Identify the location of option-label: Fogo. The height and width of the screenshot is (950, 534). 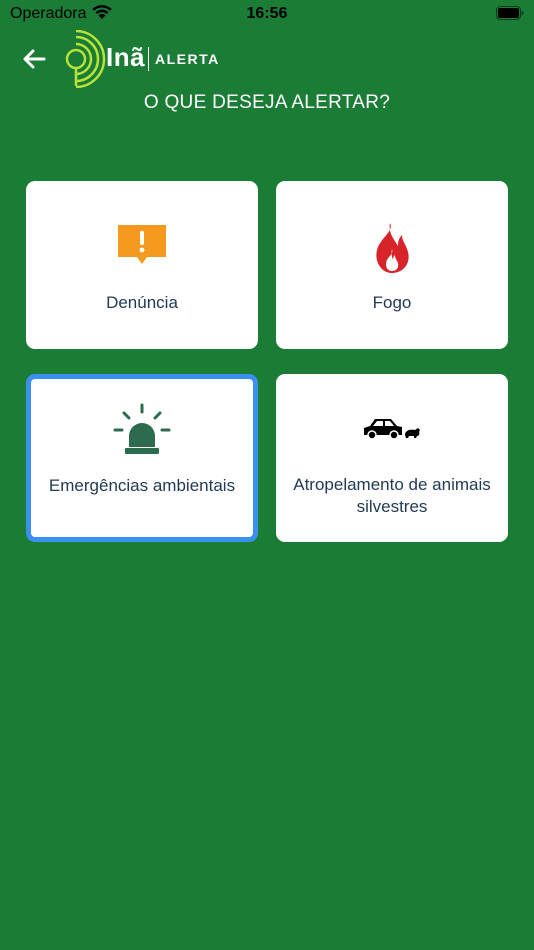
(392, 302).